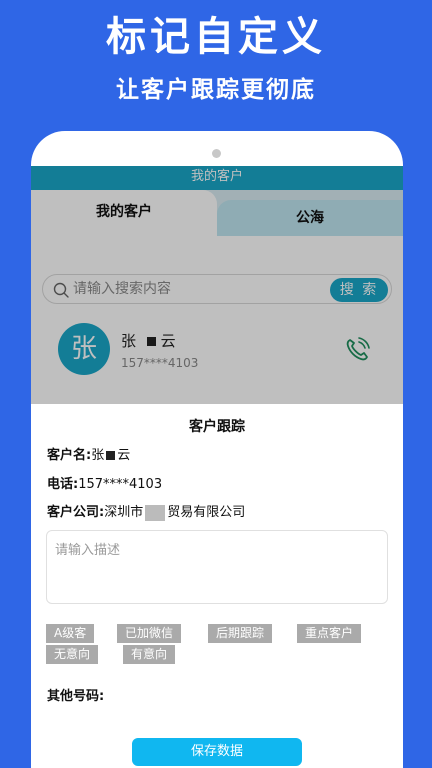 The height and width of the screenshot is (768, 432). I want to click on tag-key-customer: 重点客户, so click(329, 633).